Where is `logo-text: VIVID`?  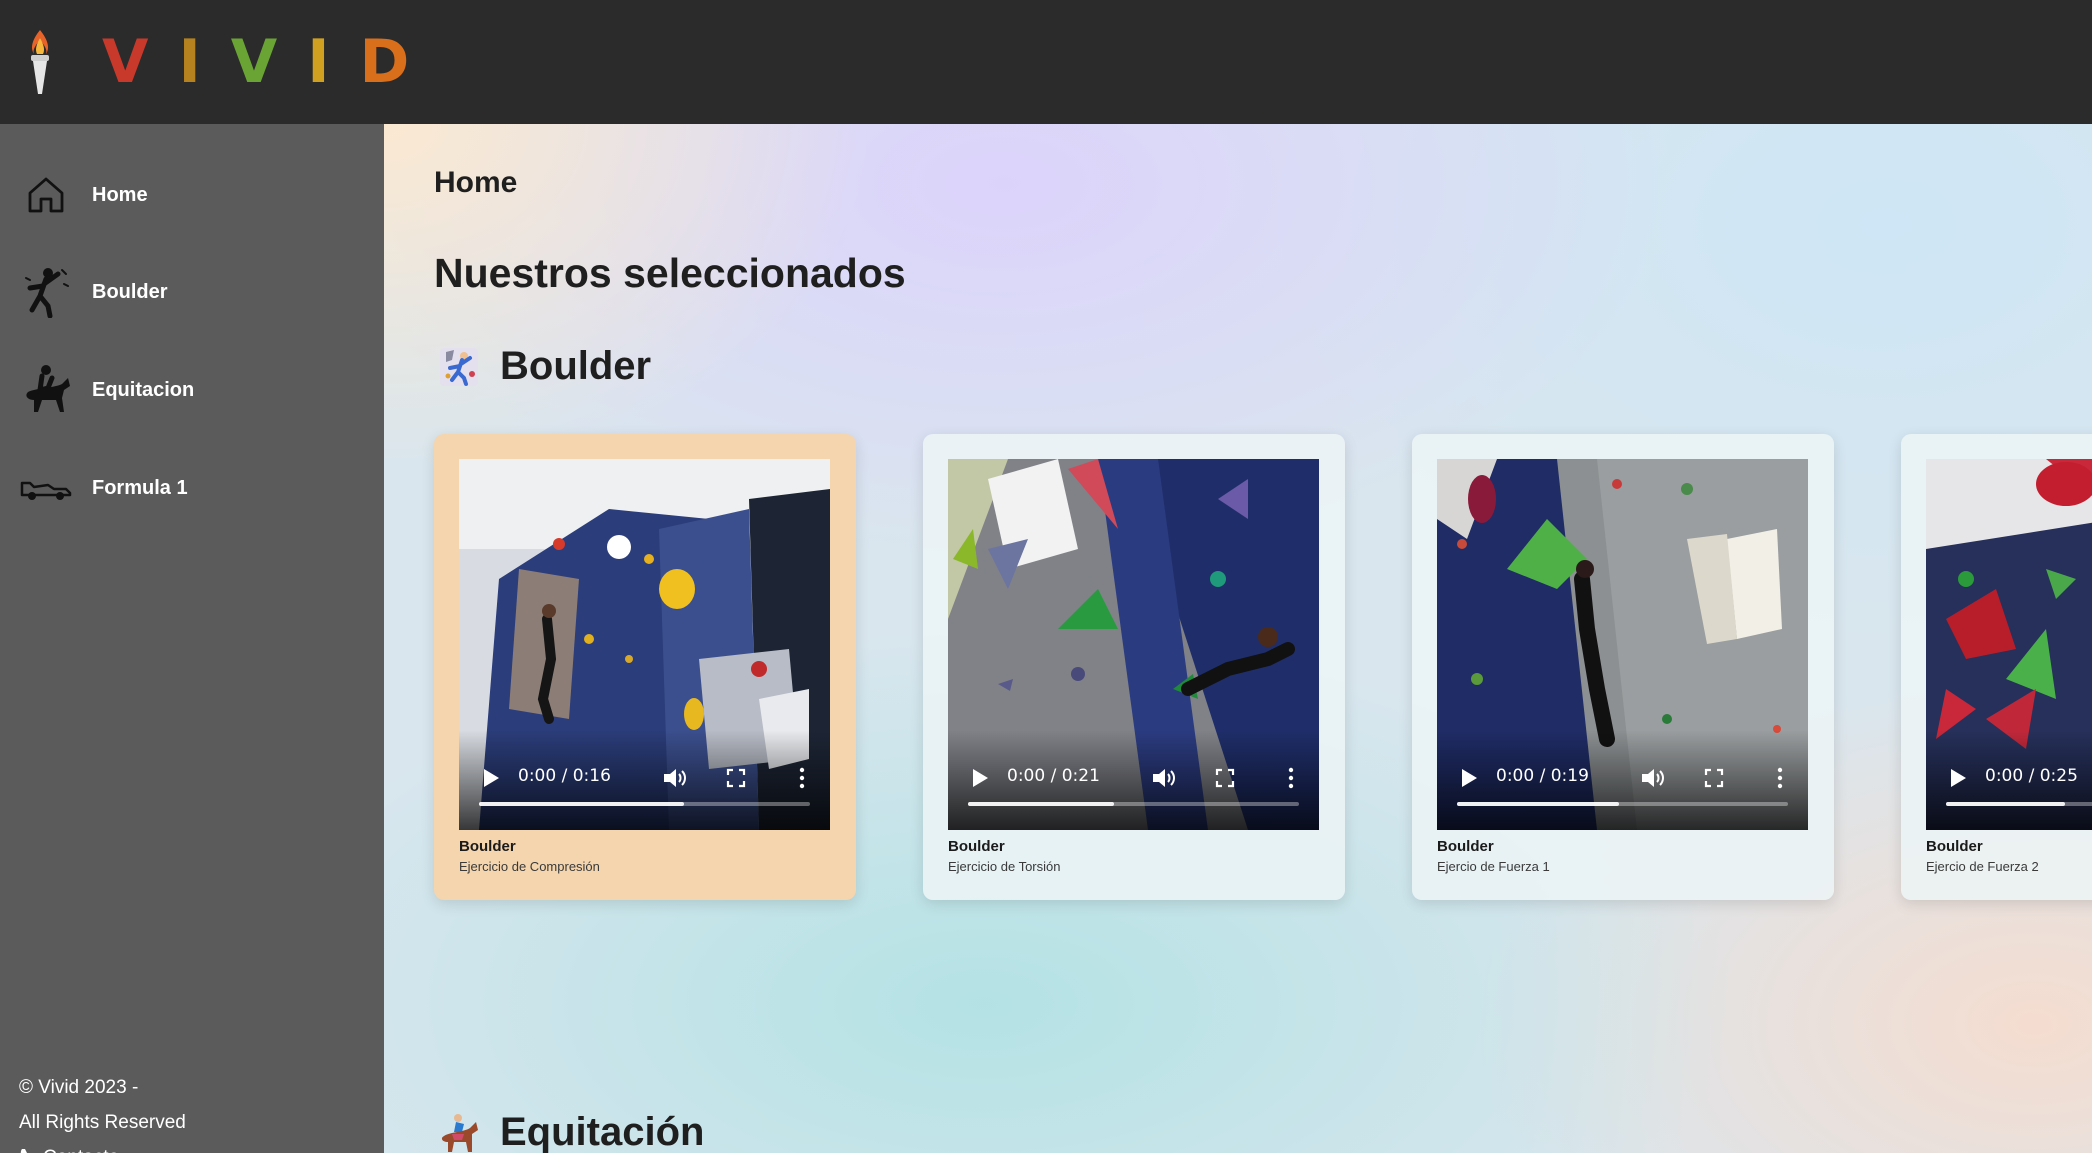 logo-text: VIVID is located at coordinates (270, 62).